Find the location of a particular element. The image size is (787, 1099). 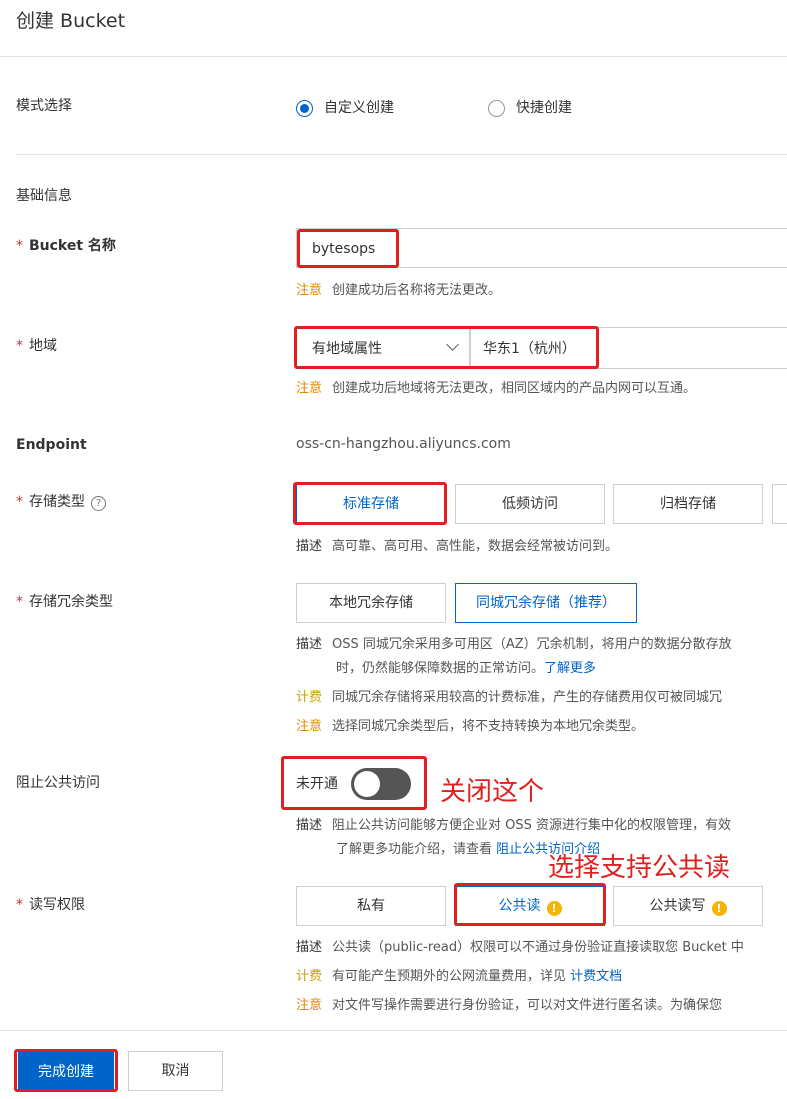

block-public-desc-line1: 描述 阻止公共访问能够方便企业对 OSS 资源进行集中化的权限管理，有效 is located at coordinates (514, 825).